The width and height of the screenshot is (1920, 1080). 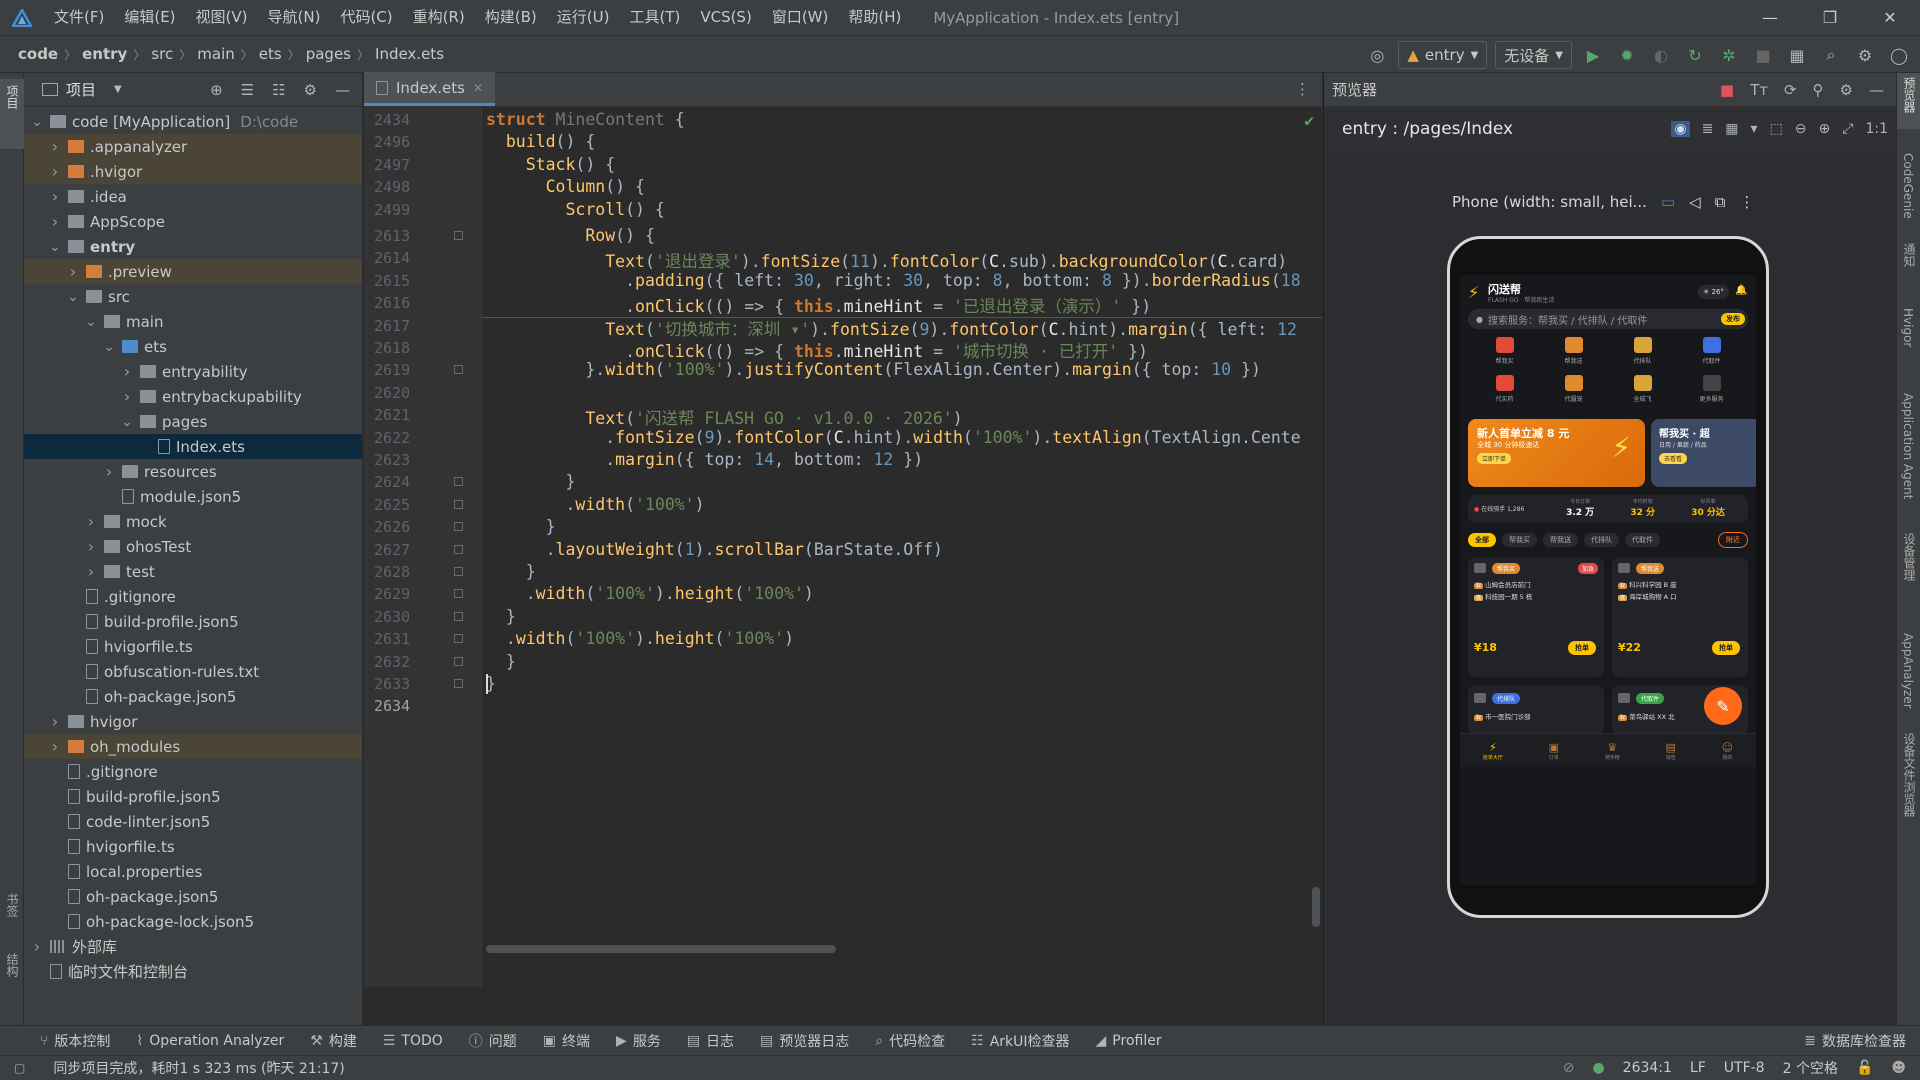 I want to click on target-icon: ◎, so click(x=1377, y=55).